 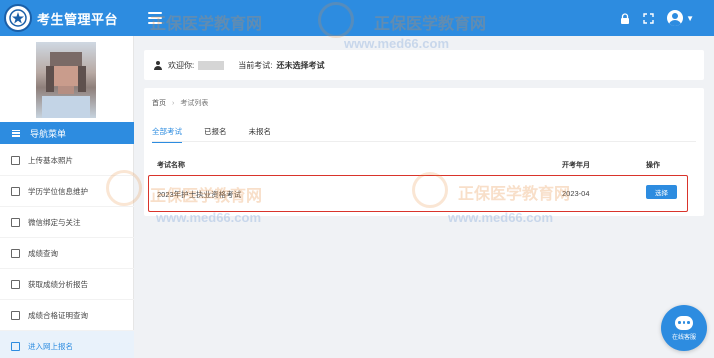 I want to click on document-icon, so click(x=15, y=253).